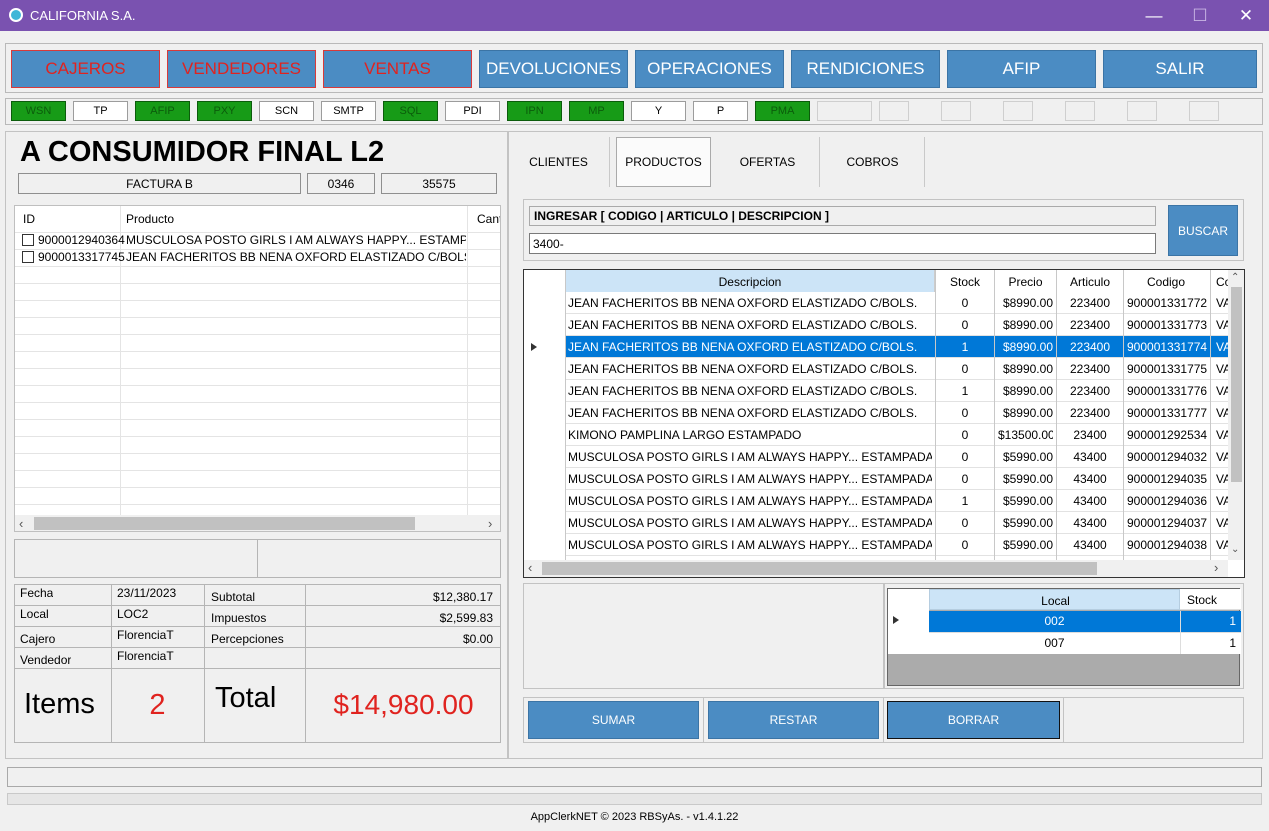 This screenshot has width=1269, height=831. I want to click on local-value: LOC2, so click(133, 614).